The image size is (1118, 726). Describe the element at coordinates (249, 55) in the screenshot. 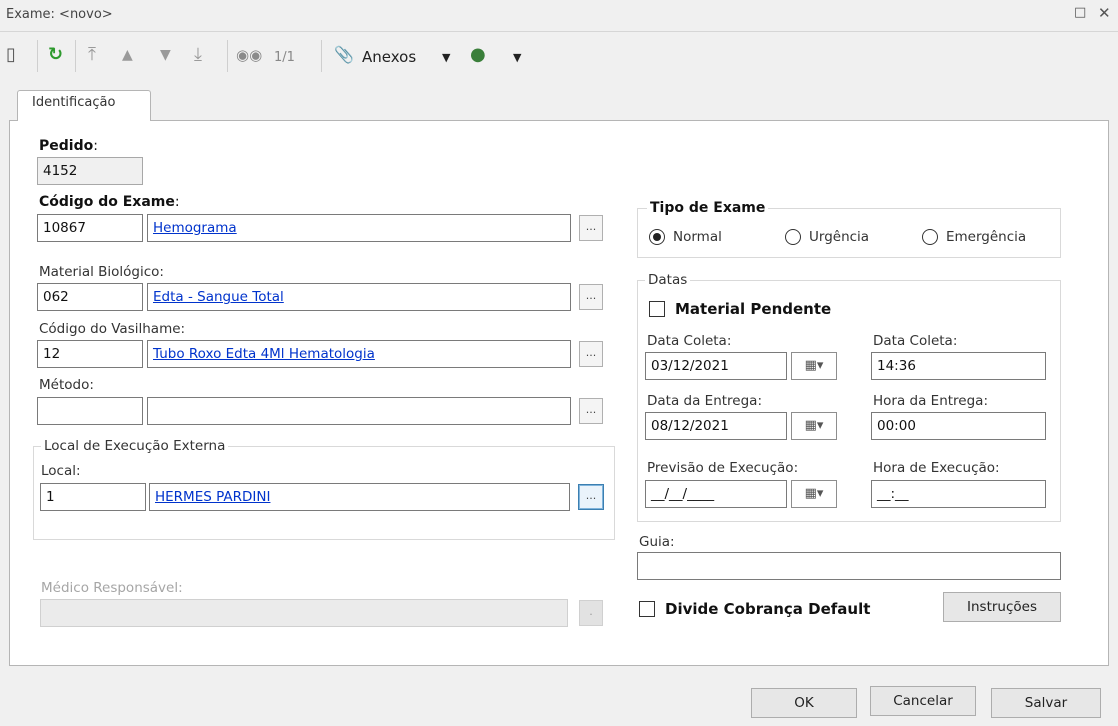

I see `binoculars-icon: ◉◉` at that location.